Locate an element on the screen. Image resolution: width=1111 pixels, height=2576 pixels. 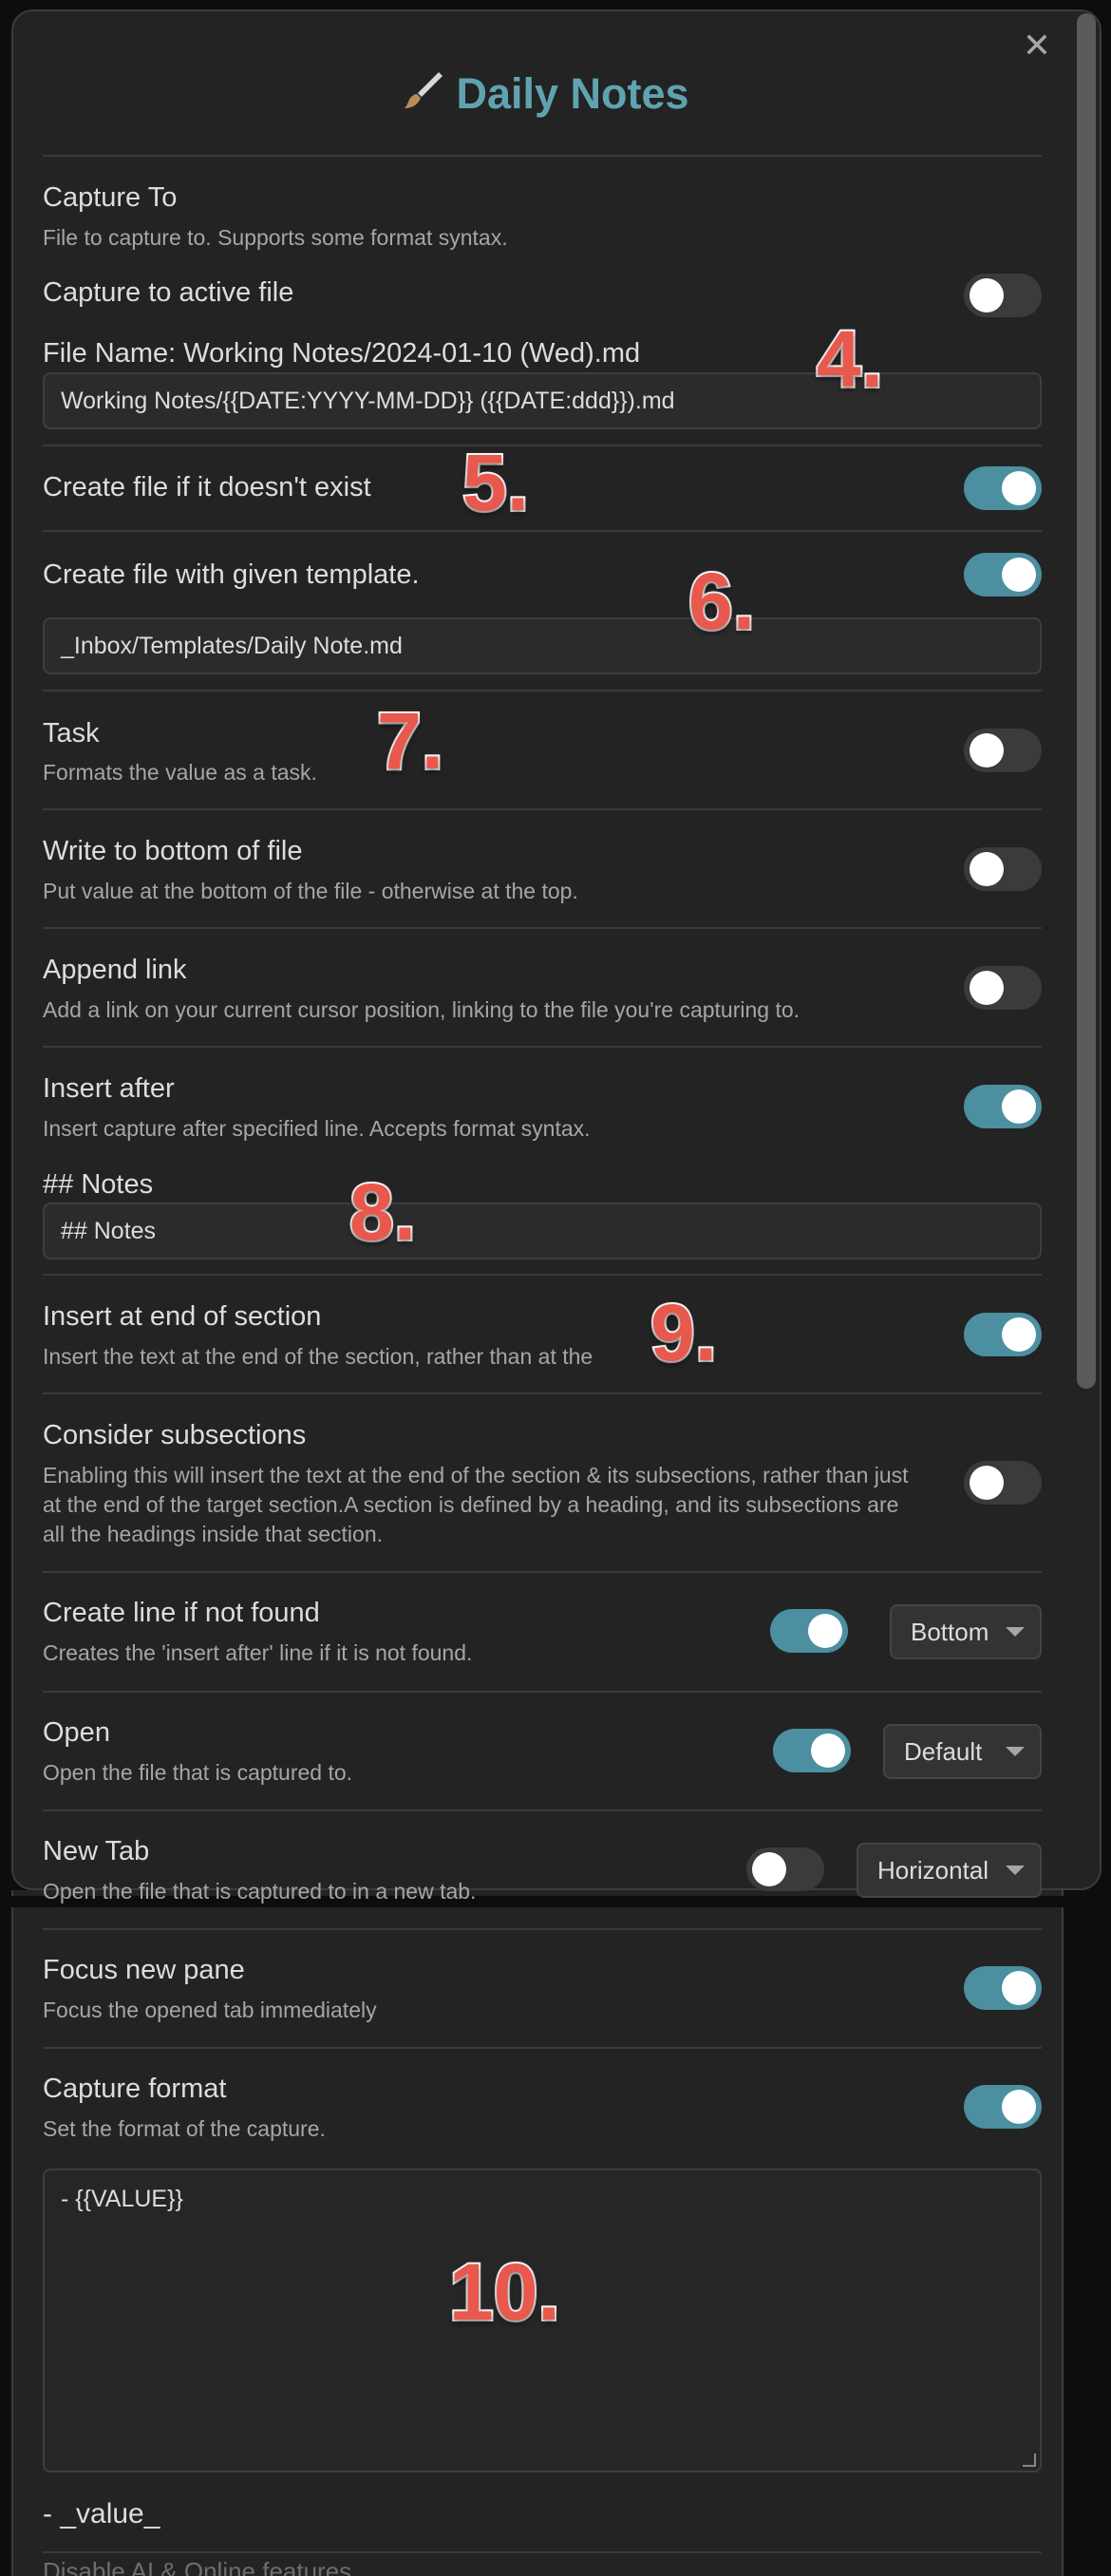
create-line-toggle is located at coordinates (809, 1631).